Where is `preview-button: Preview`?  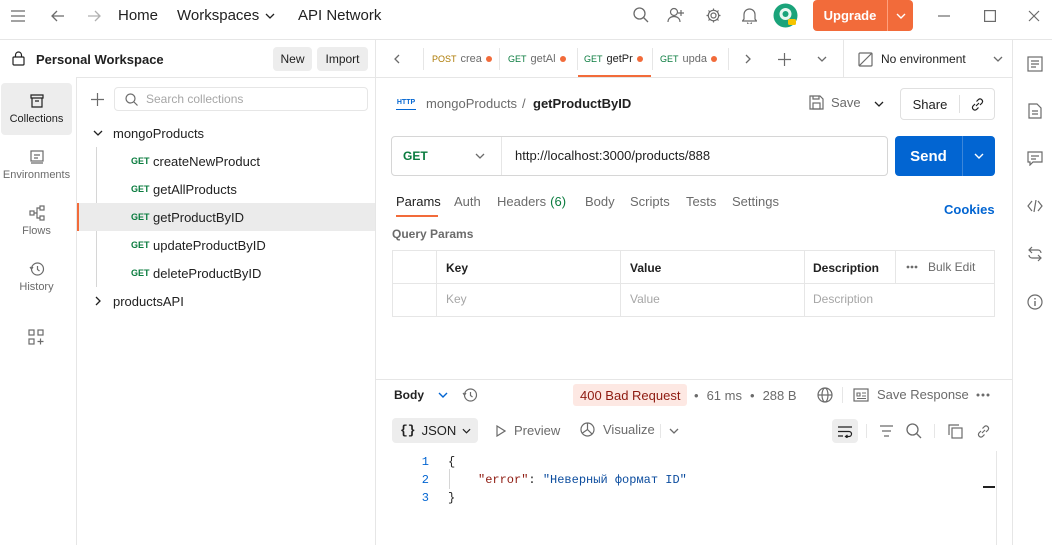 preview-button: Preview is located at coordinates (528, 430).